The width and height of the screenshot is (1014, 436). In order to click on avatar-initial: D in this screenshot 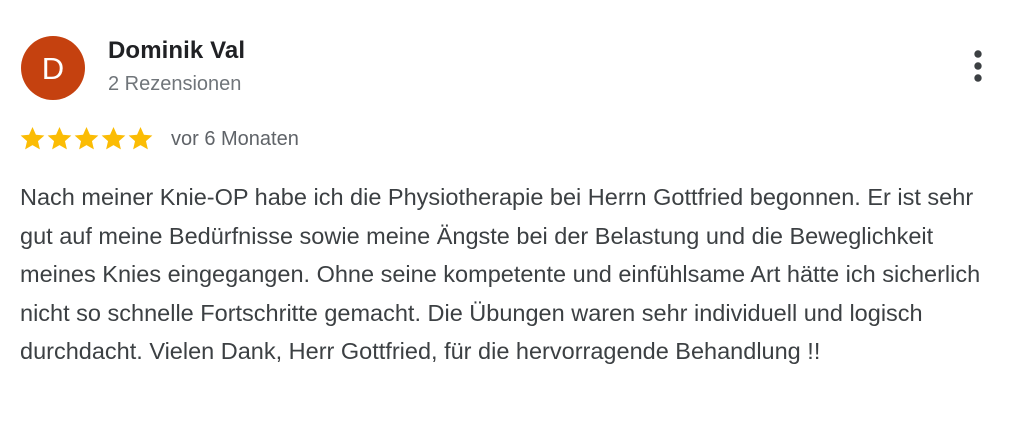, I will do `click(53, 68)`.